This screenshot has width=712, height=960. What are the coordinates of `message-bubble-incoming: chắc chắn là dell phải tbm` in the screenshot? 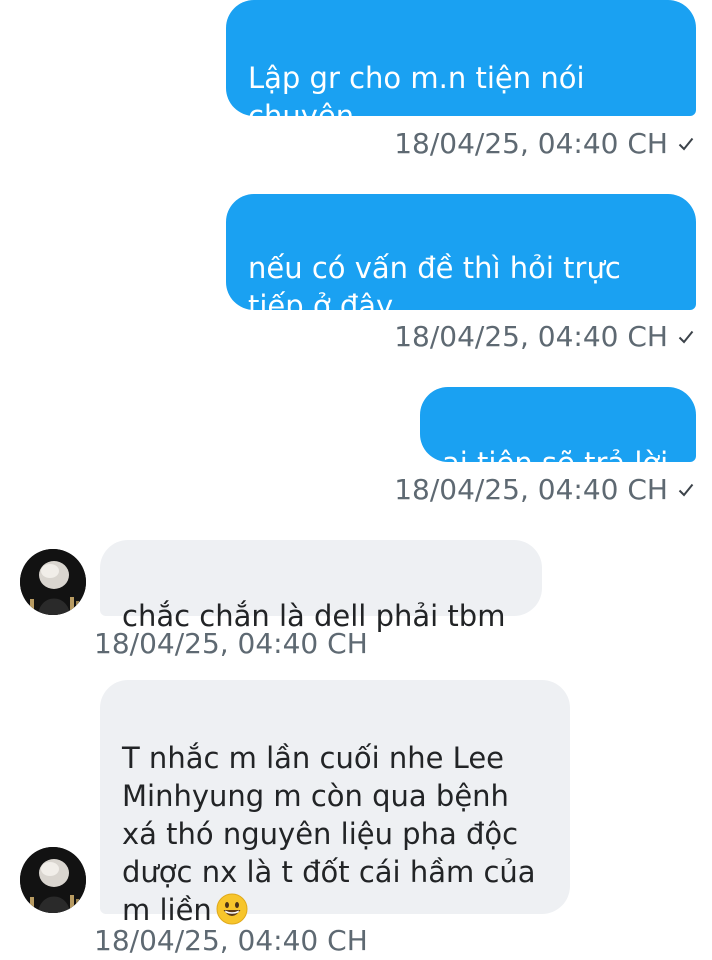 It's located at (321, 586).